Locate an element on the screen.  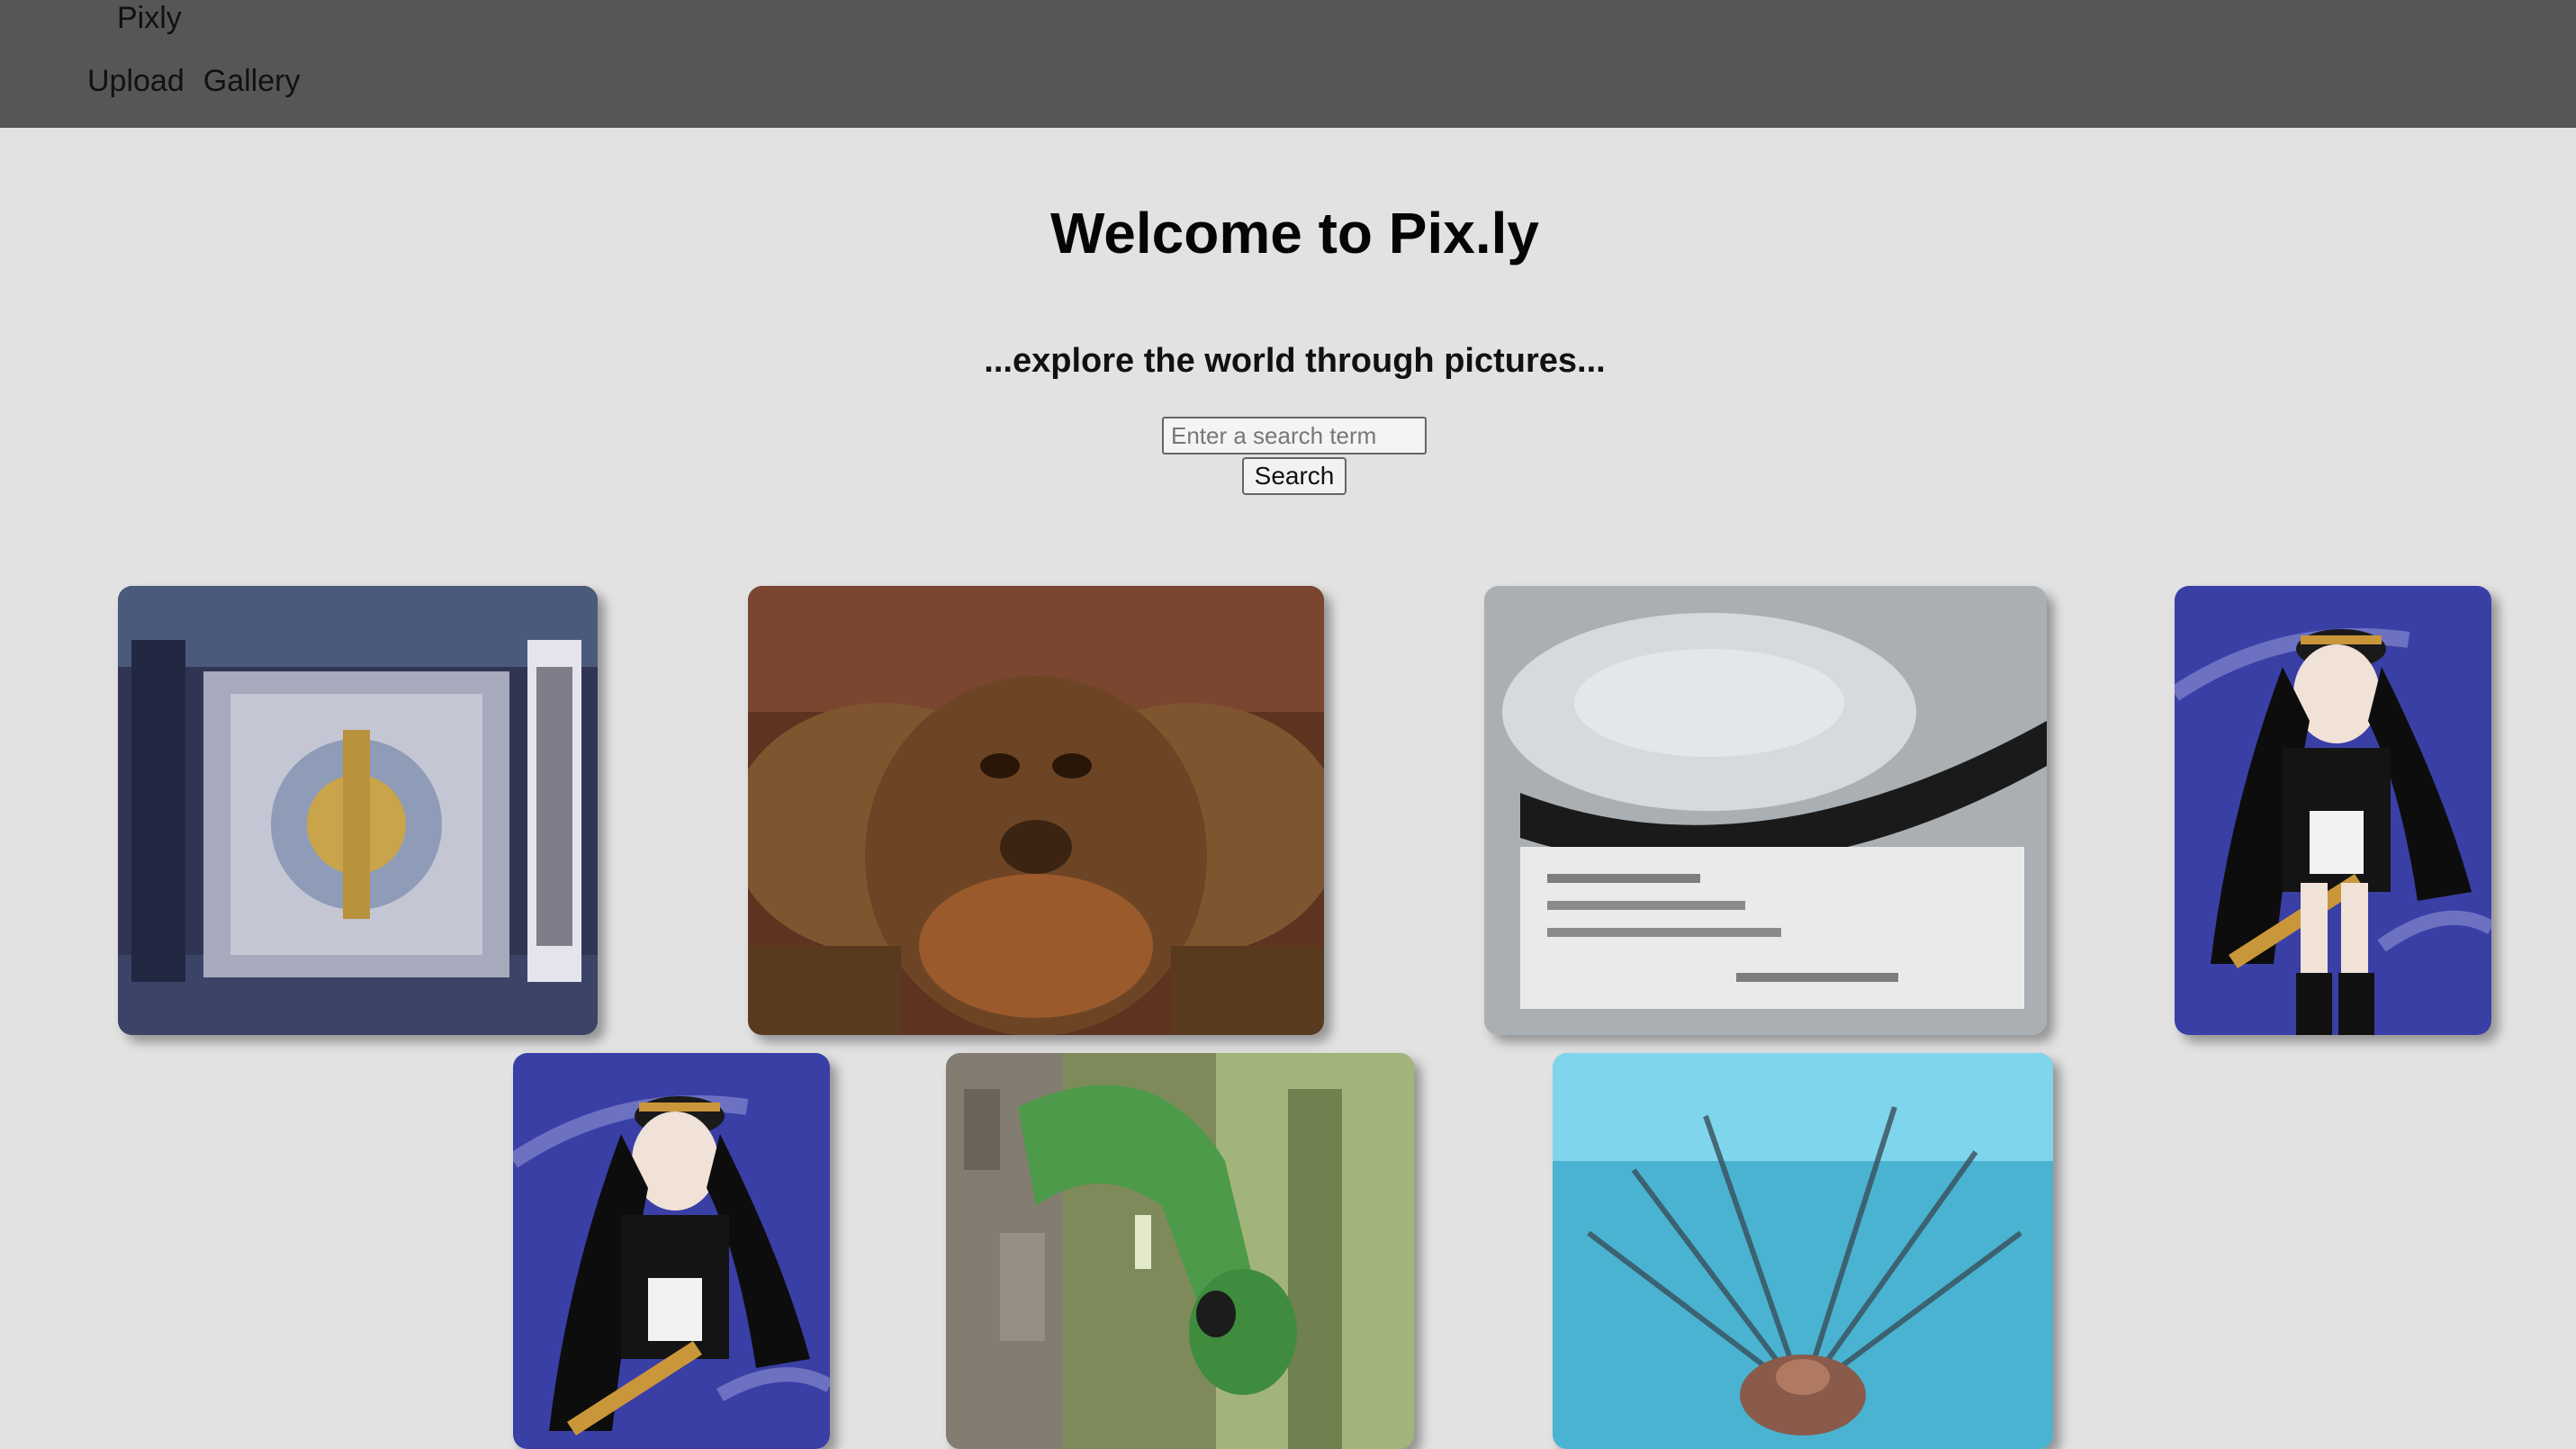
gallery-image-orangutan is located at coordinates (1036, 810).